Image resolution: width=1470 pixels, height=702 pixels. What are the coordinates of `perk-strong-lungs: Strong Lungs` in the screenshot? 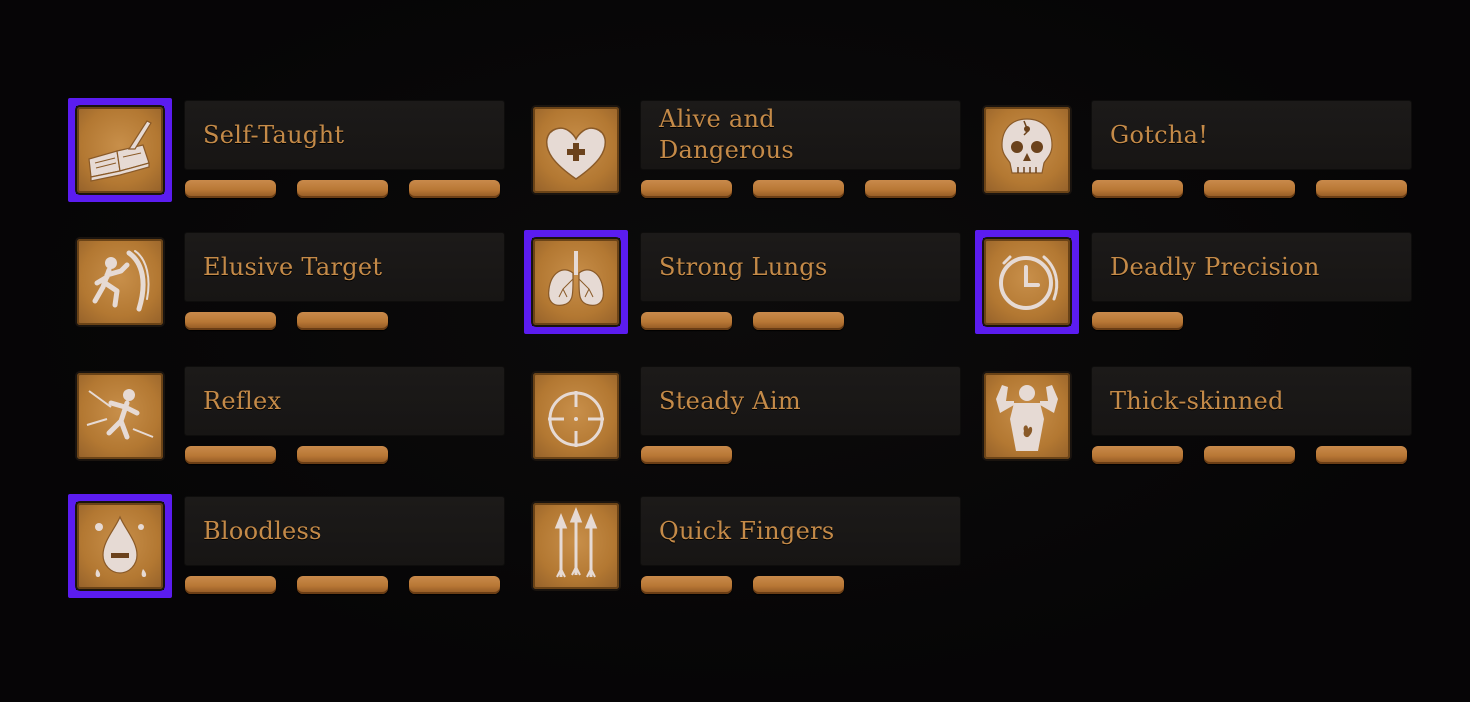 It's located at (742, 282).